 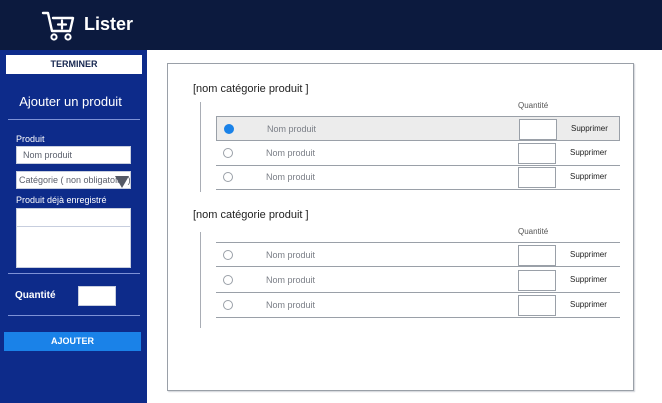 I want to click on product-label: Produit, so click(x=30, y=139).